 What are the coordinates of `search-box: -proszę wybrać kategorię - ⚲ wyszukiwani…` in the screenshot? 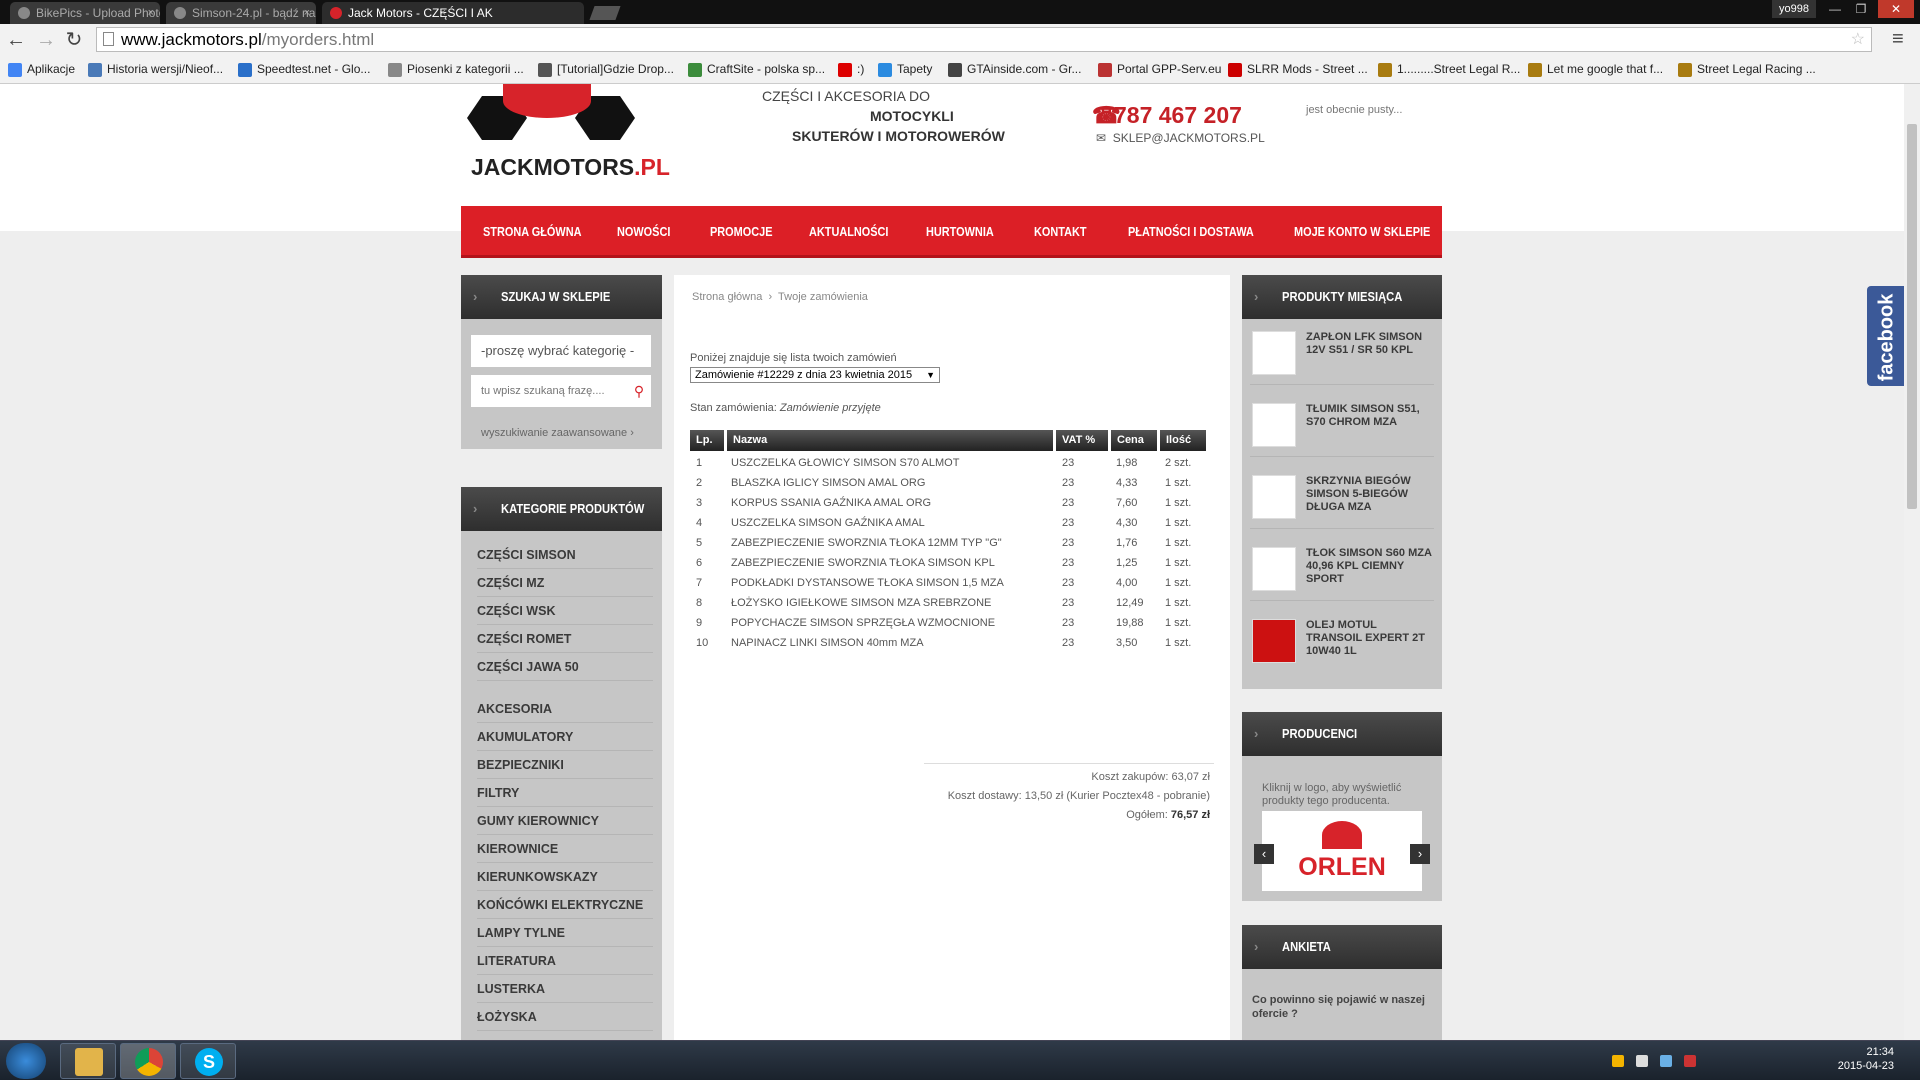 It's located at (561, 384).